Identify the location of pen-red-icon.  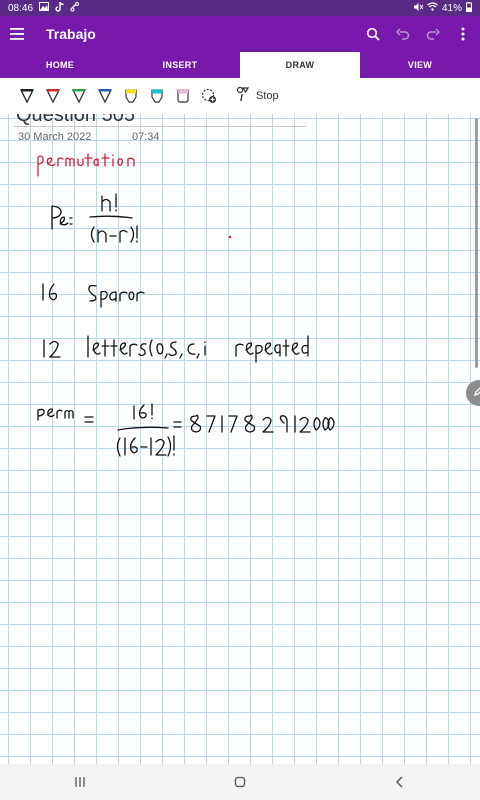
(53, 96).